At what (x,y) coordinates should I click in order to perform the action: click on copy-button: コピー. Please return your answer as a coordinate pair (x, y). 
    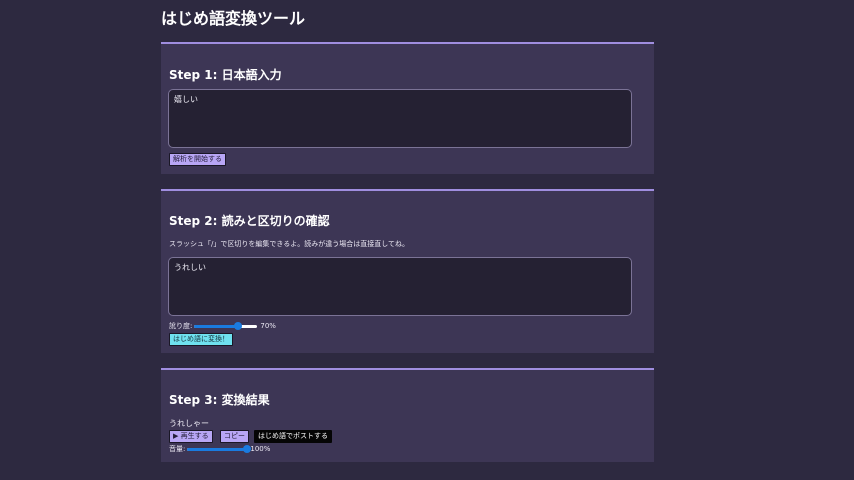
    Looking at the image, I should click on (234, 436).